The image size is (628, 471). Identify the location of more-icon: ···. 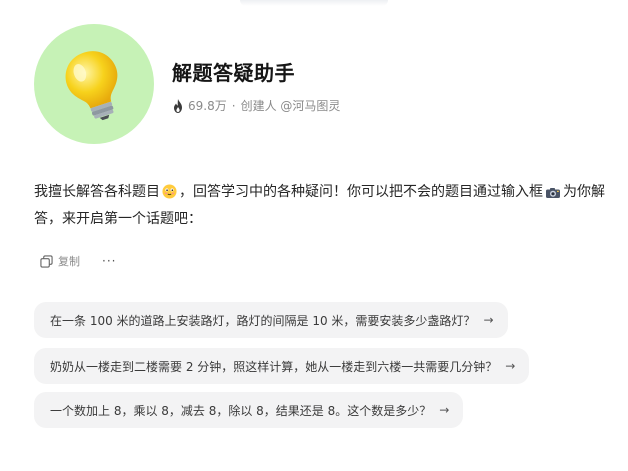
(109, 261).